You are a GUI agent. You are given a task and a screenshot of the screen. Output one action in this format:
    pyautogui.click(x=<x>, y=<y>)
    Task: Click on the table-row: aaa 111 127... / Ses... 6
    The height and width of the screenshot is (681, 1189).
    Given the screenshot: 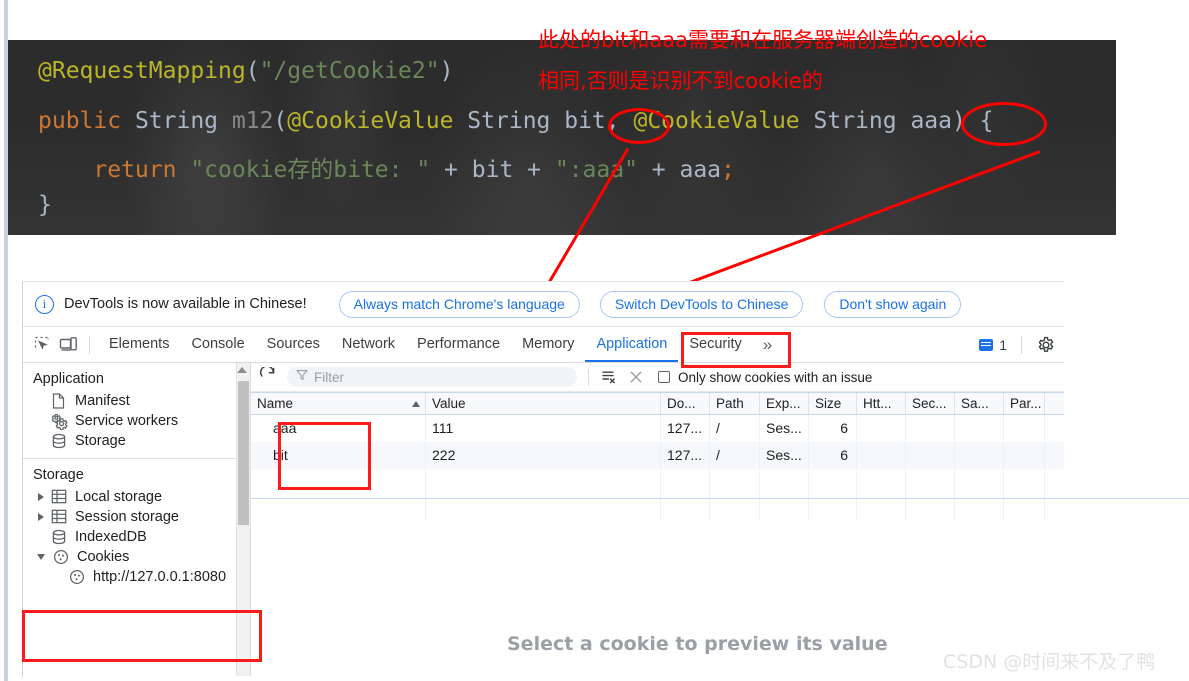 What is the action you would take?
    pyautogui.click(x=657, y=428)
    